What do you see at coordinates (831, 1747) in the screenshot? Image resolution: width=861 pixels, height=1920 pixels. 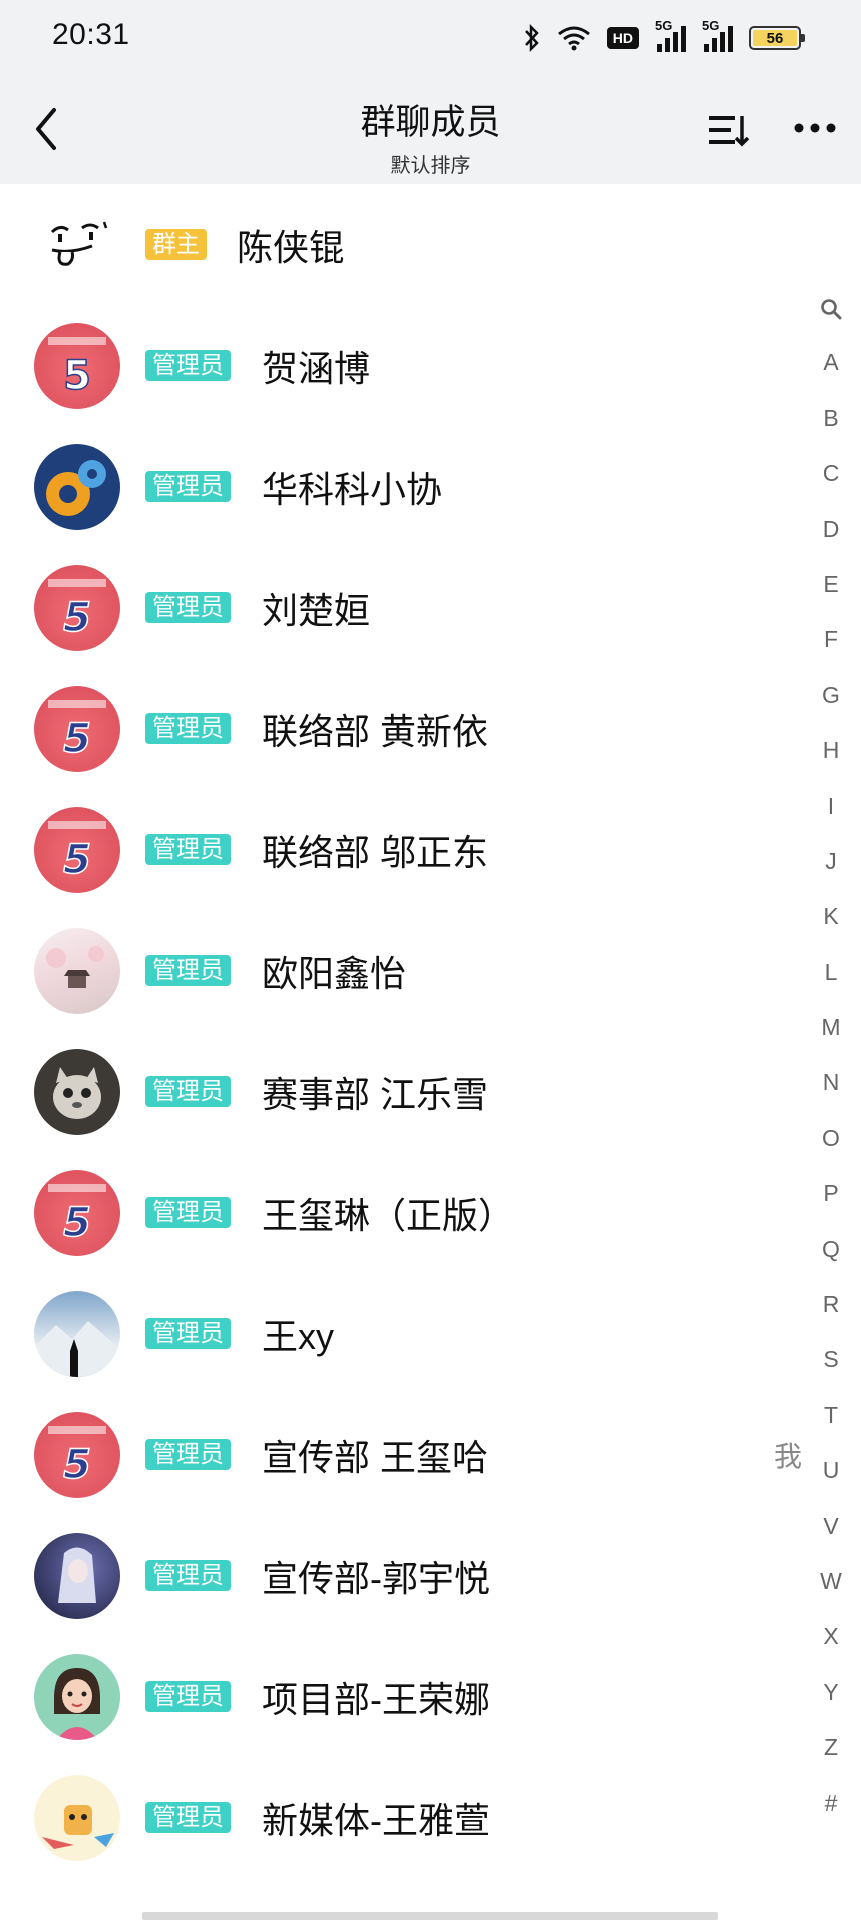 I see `index-letter: Z` at bounding box center [831, 1747].